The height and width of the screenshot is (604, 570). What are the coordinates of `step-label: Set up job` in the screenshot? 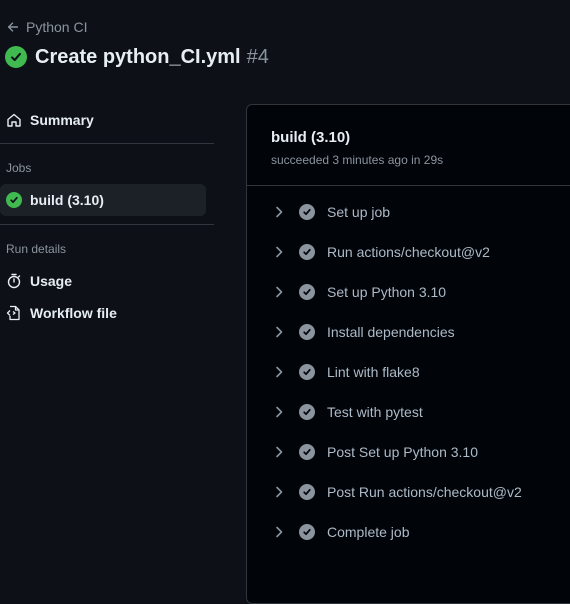 It's located at (359, 212).